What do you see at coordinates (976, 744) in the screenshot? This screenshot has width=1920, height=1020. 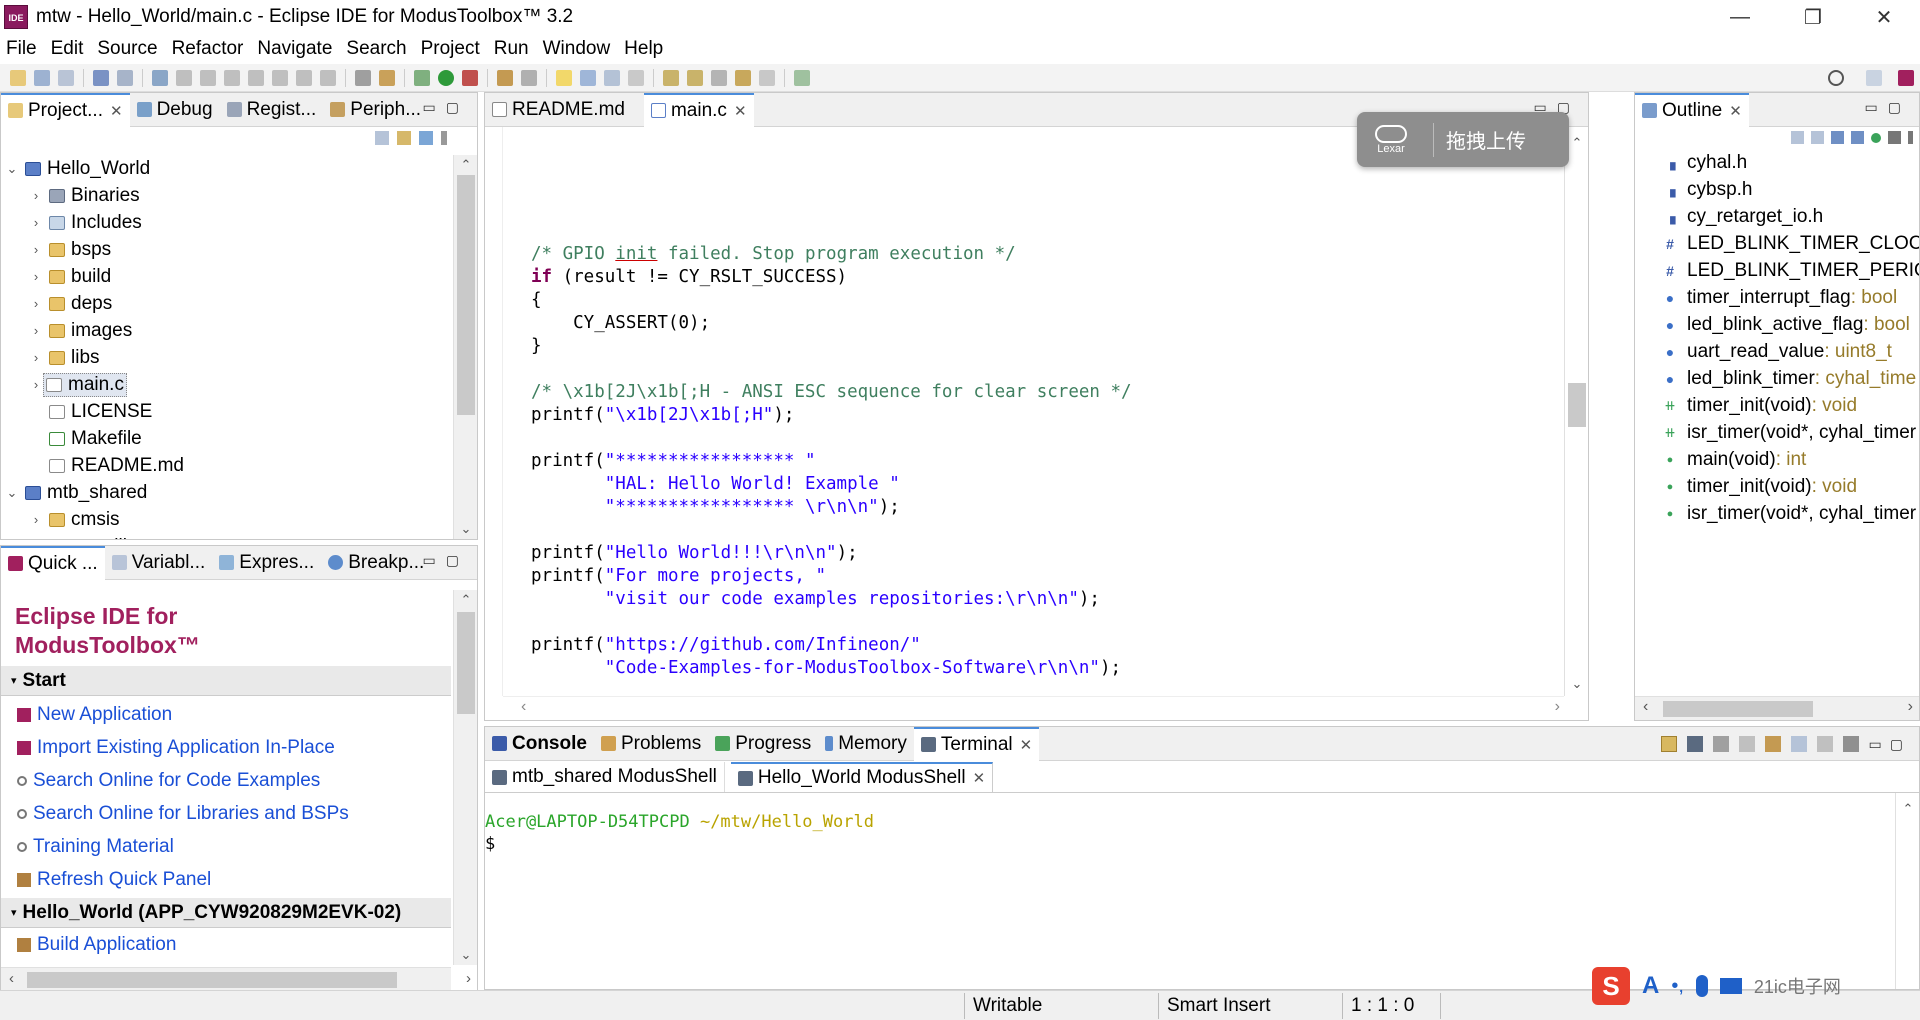 I see `tab-terminal: Terminal ✕` at bounding box center [976, 744].